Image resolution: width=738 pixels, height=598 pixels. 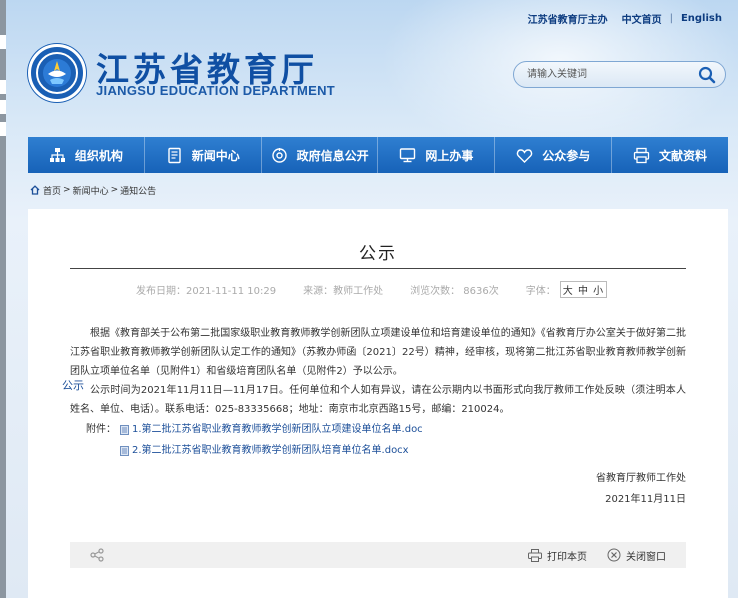 What do you see at coordinates (567, 20) in the screenshot?
I see `sponsor-text: 江苏省教育厅主办` at bounding box center [567, 20].